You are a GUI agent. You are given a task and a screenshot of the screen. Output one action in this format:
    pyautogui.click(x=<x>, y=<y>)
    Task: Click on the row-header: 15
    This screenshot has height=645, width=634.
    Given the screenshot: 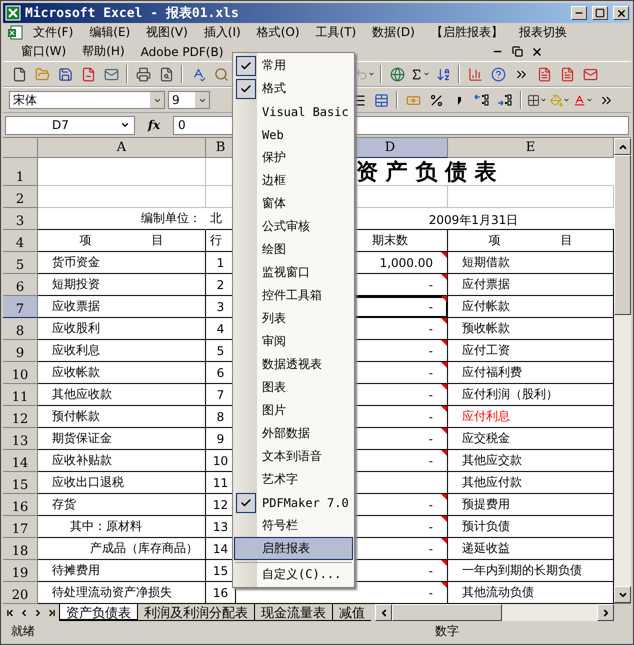 What is the action you would take?
    pyautogui.click(x=20, y=483)
    